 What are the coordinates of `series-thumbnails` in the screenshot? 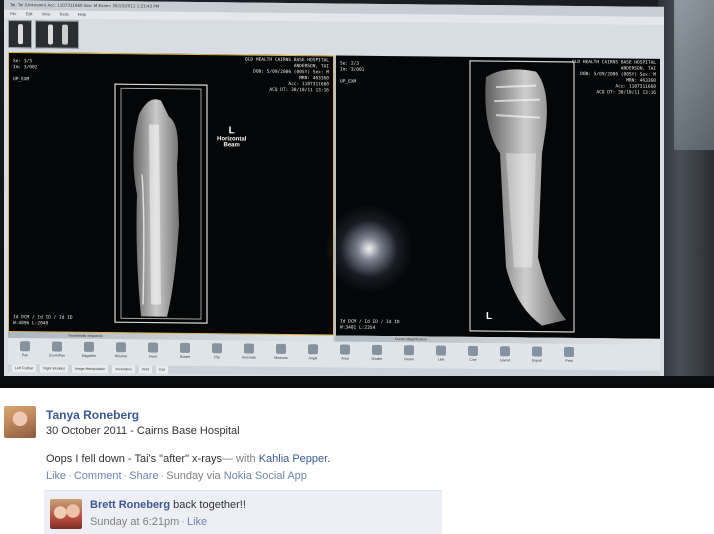 It's located at (43, 35).